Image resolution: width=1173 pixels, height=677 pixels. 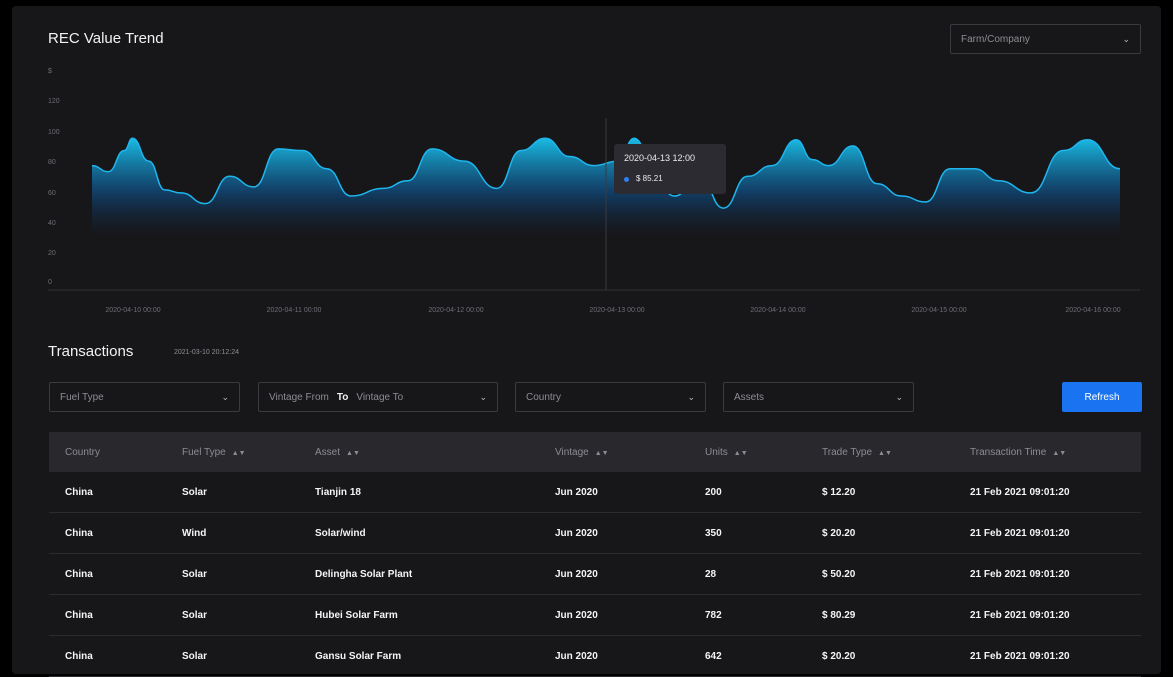 I want to click on column-header-trade-type: Trade Type ▲▼, so click(x=896, y=452).